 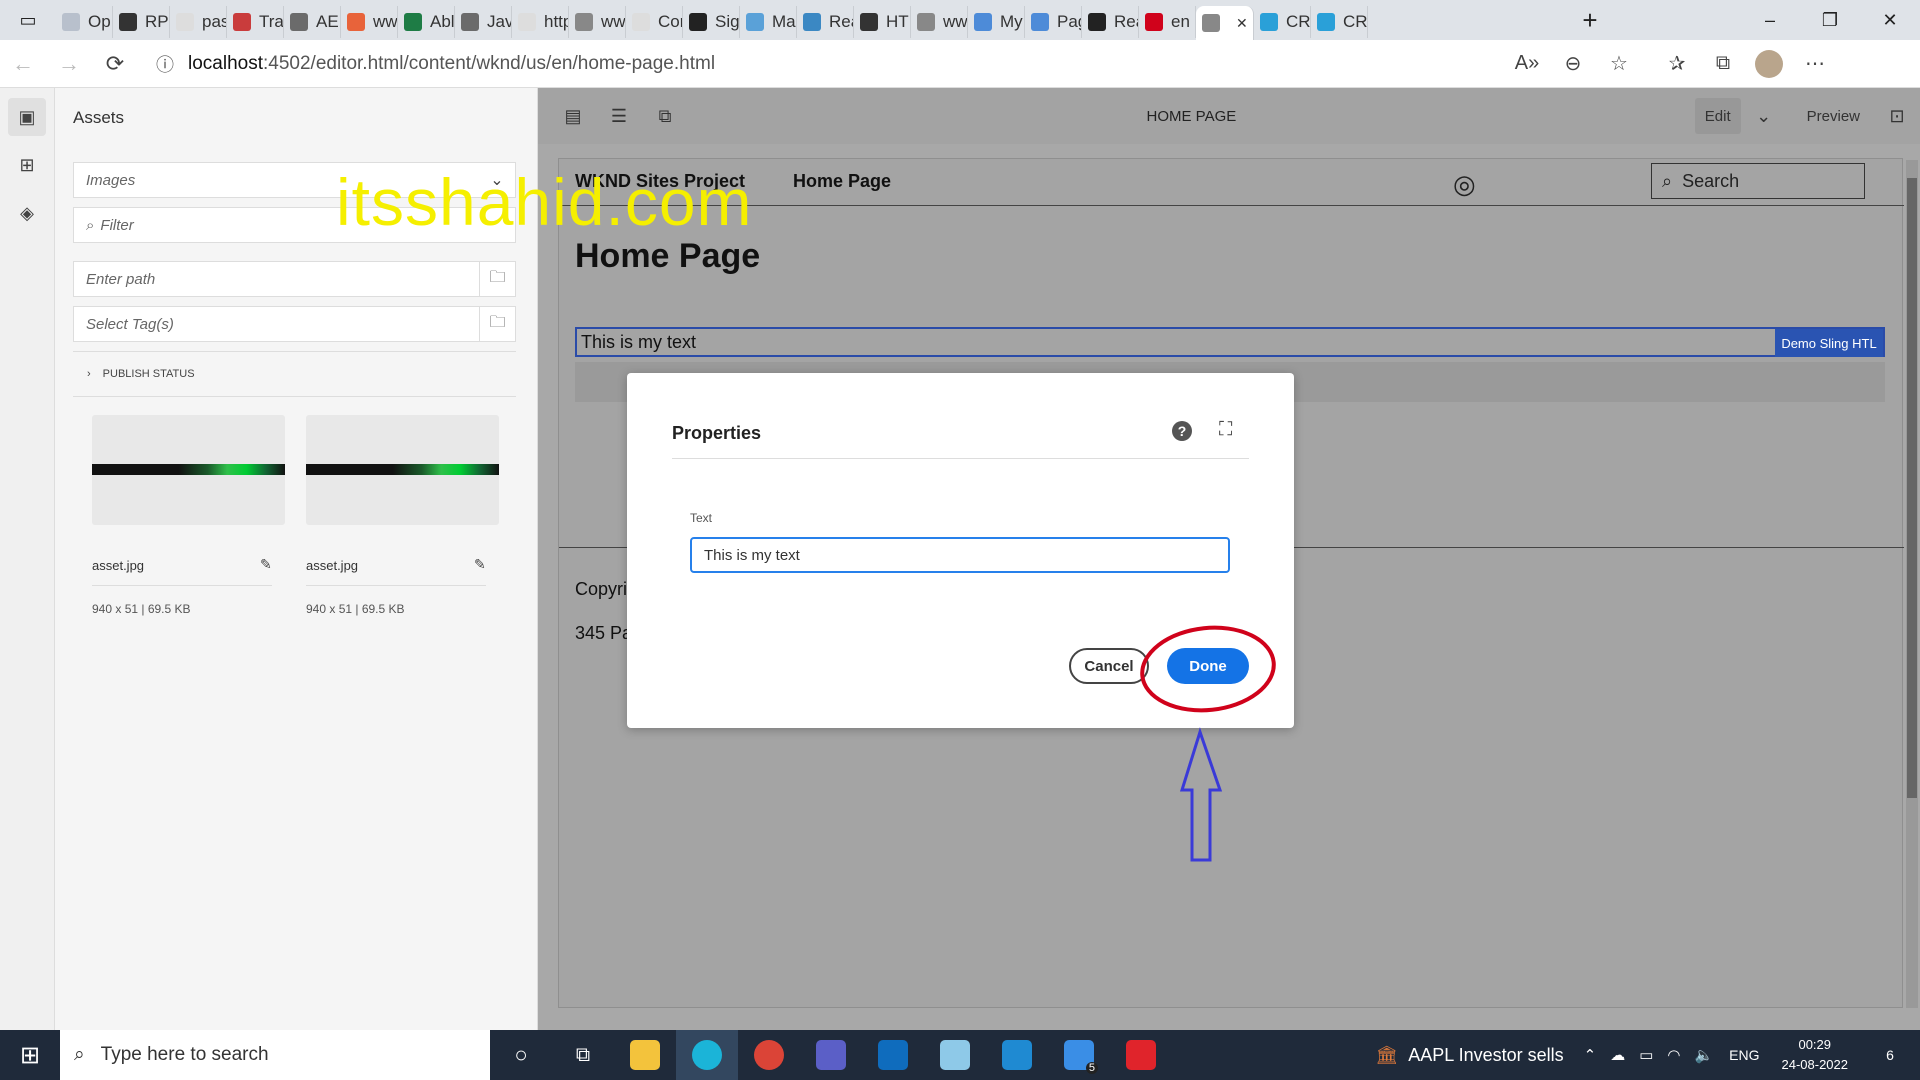 I want to click on close-window-button: ✕, so click(x=1890, y=20).